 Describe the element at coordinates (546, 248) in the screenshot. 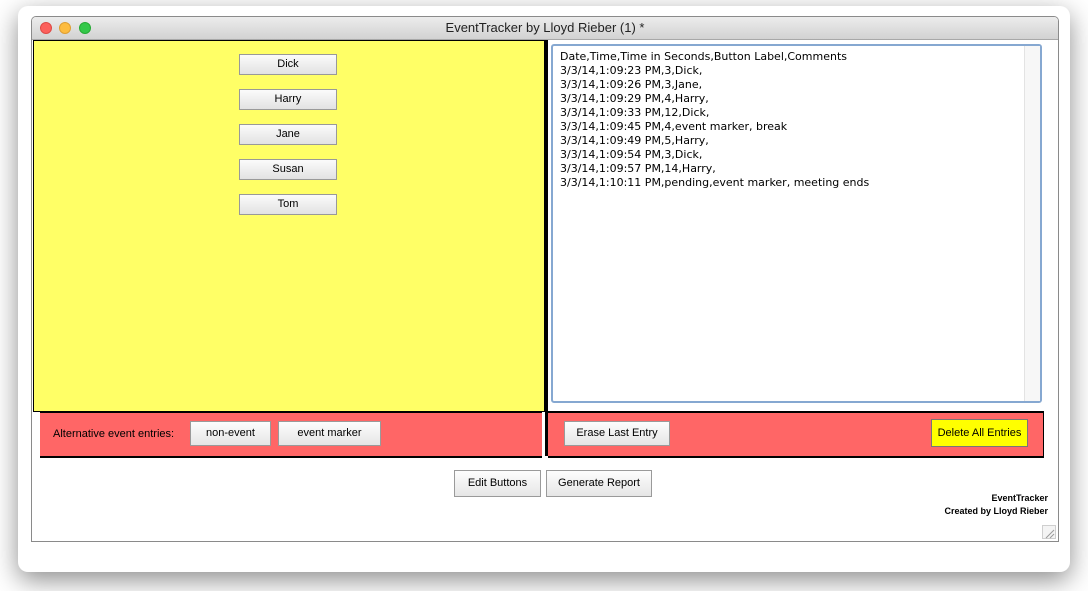

I see `panel-divider` at that location.